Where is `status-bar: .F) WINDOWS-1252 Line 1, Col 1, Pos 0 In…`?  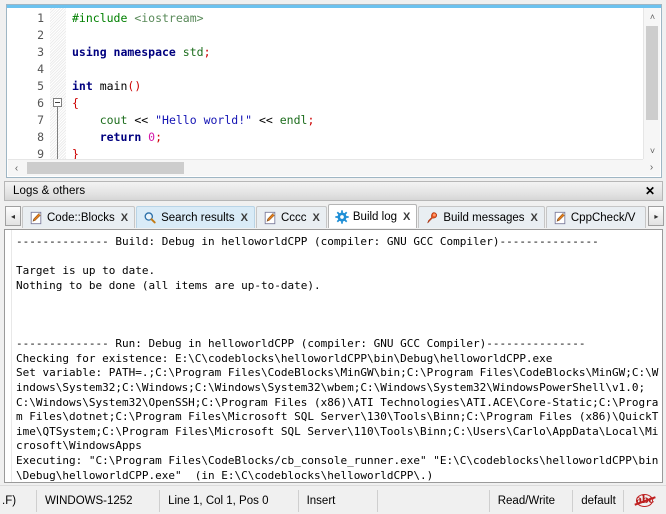 status-bar: .F) WINDOWS-1252 Line 1, Col 1, Pos 0 In… is located at coordinates (333, 499).